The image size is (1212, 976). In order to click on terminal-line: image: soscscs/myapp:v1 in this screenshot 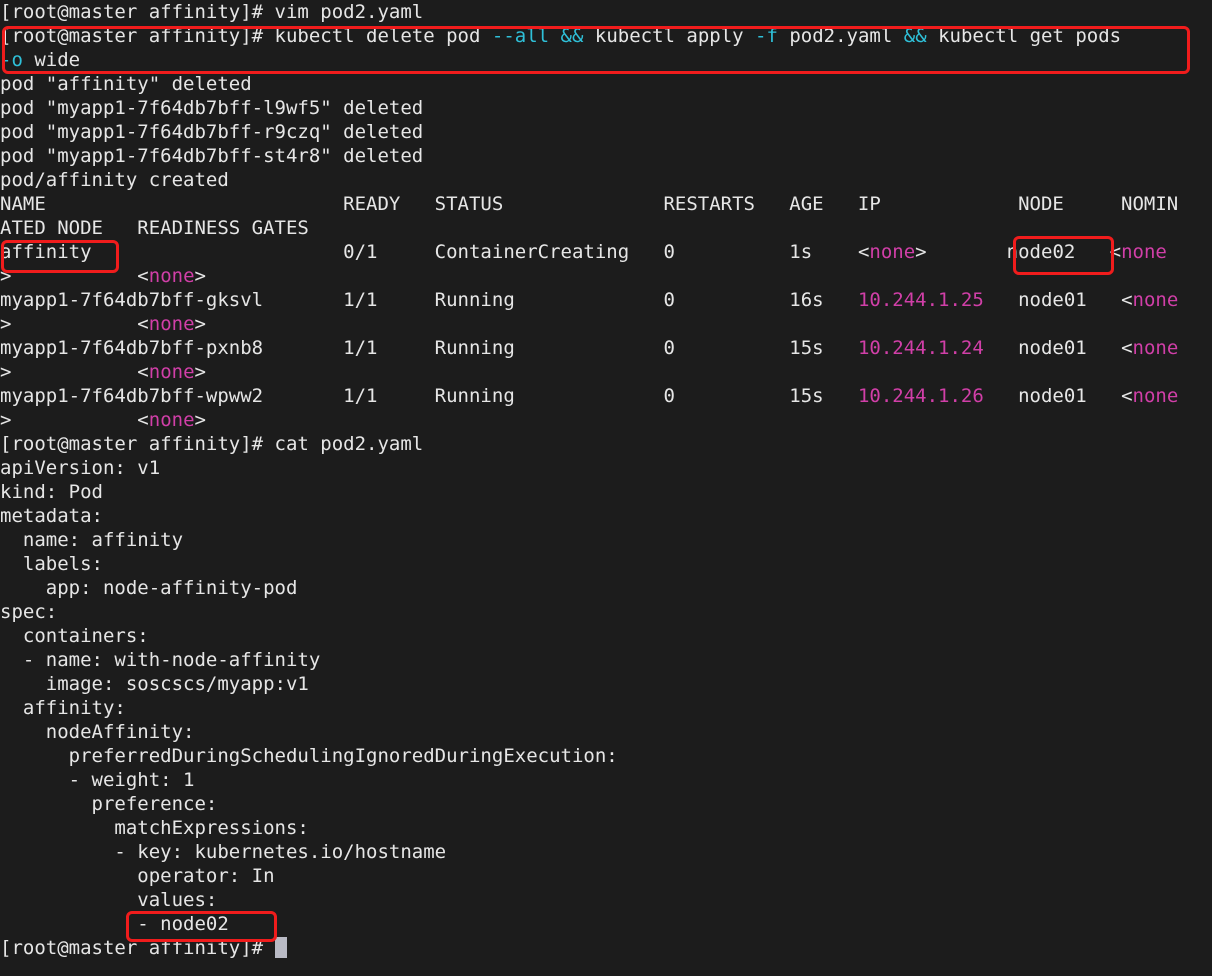, I will do `click(606, 684)`.